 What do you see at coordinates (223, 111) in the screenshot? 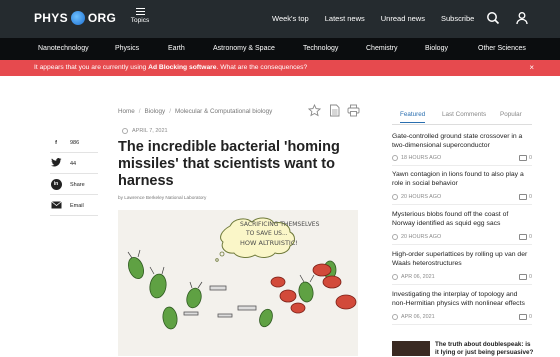
I see `breadcrumb-molecular: Molecular & Computational biology` at bounding box center [223, 111].